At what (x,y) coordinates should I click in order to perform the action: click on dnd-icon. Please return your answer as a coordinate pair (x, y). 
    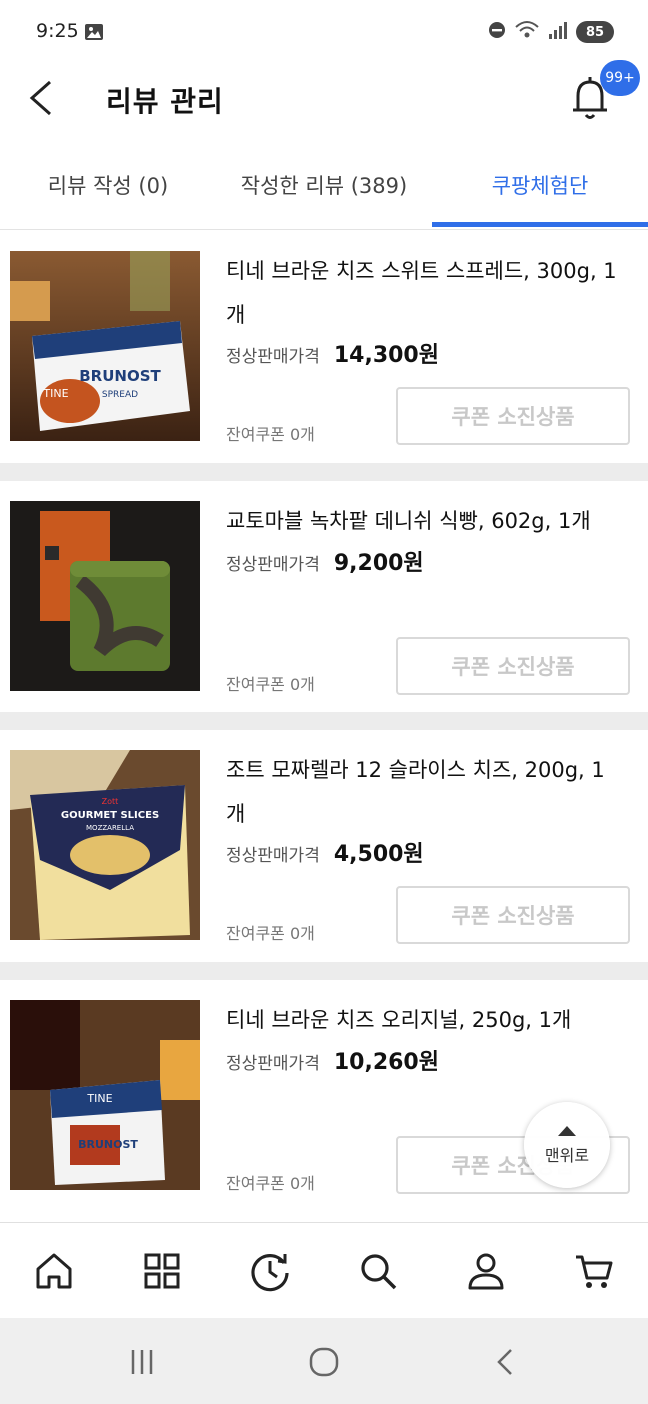
    Looking at the image, I should click on (497, 32).